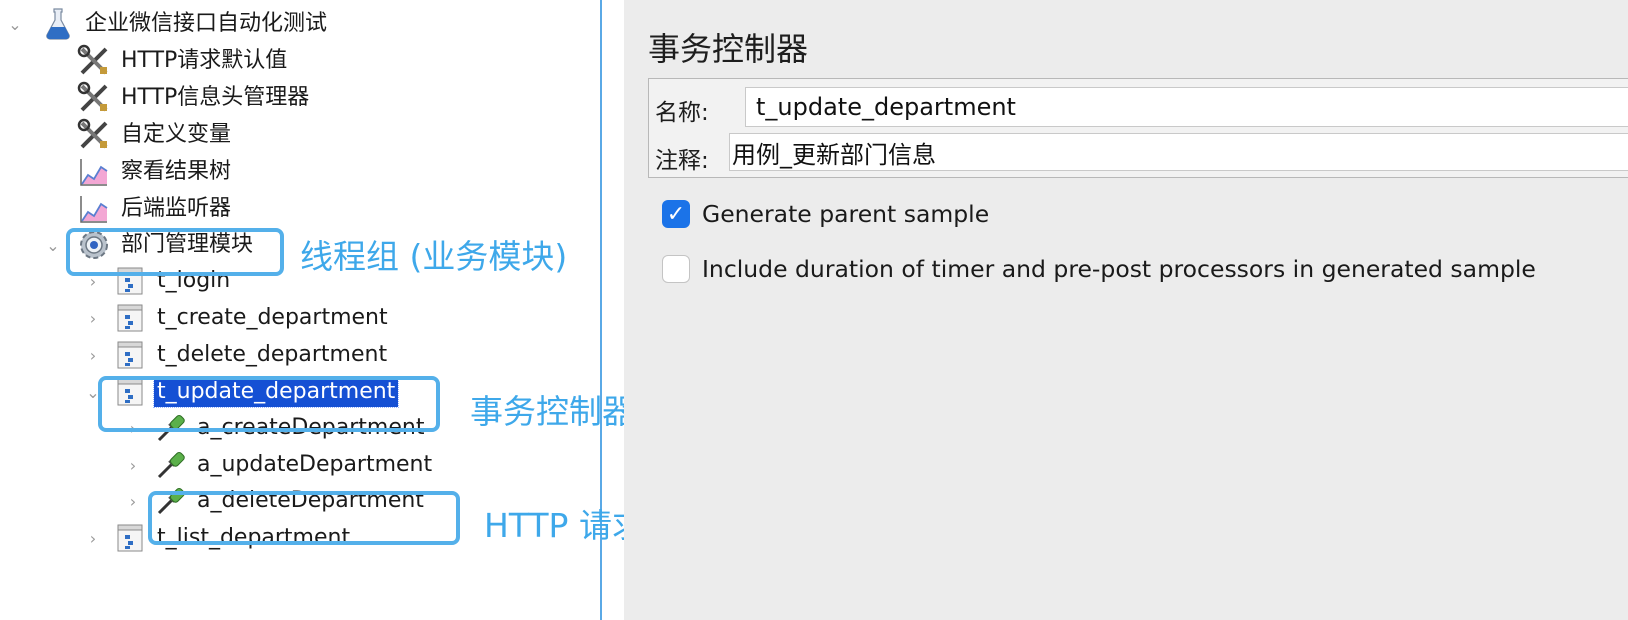  I want to click on name-field: t_update_department, so click(1186, 107).